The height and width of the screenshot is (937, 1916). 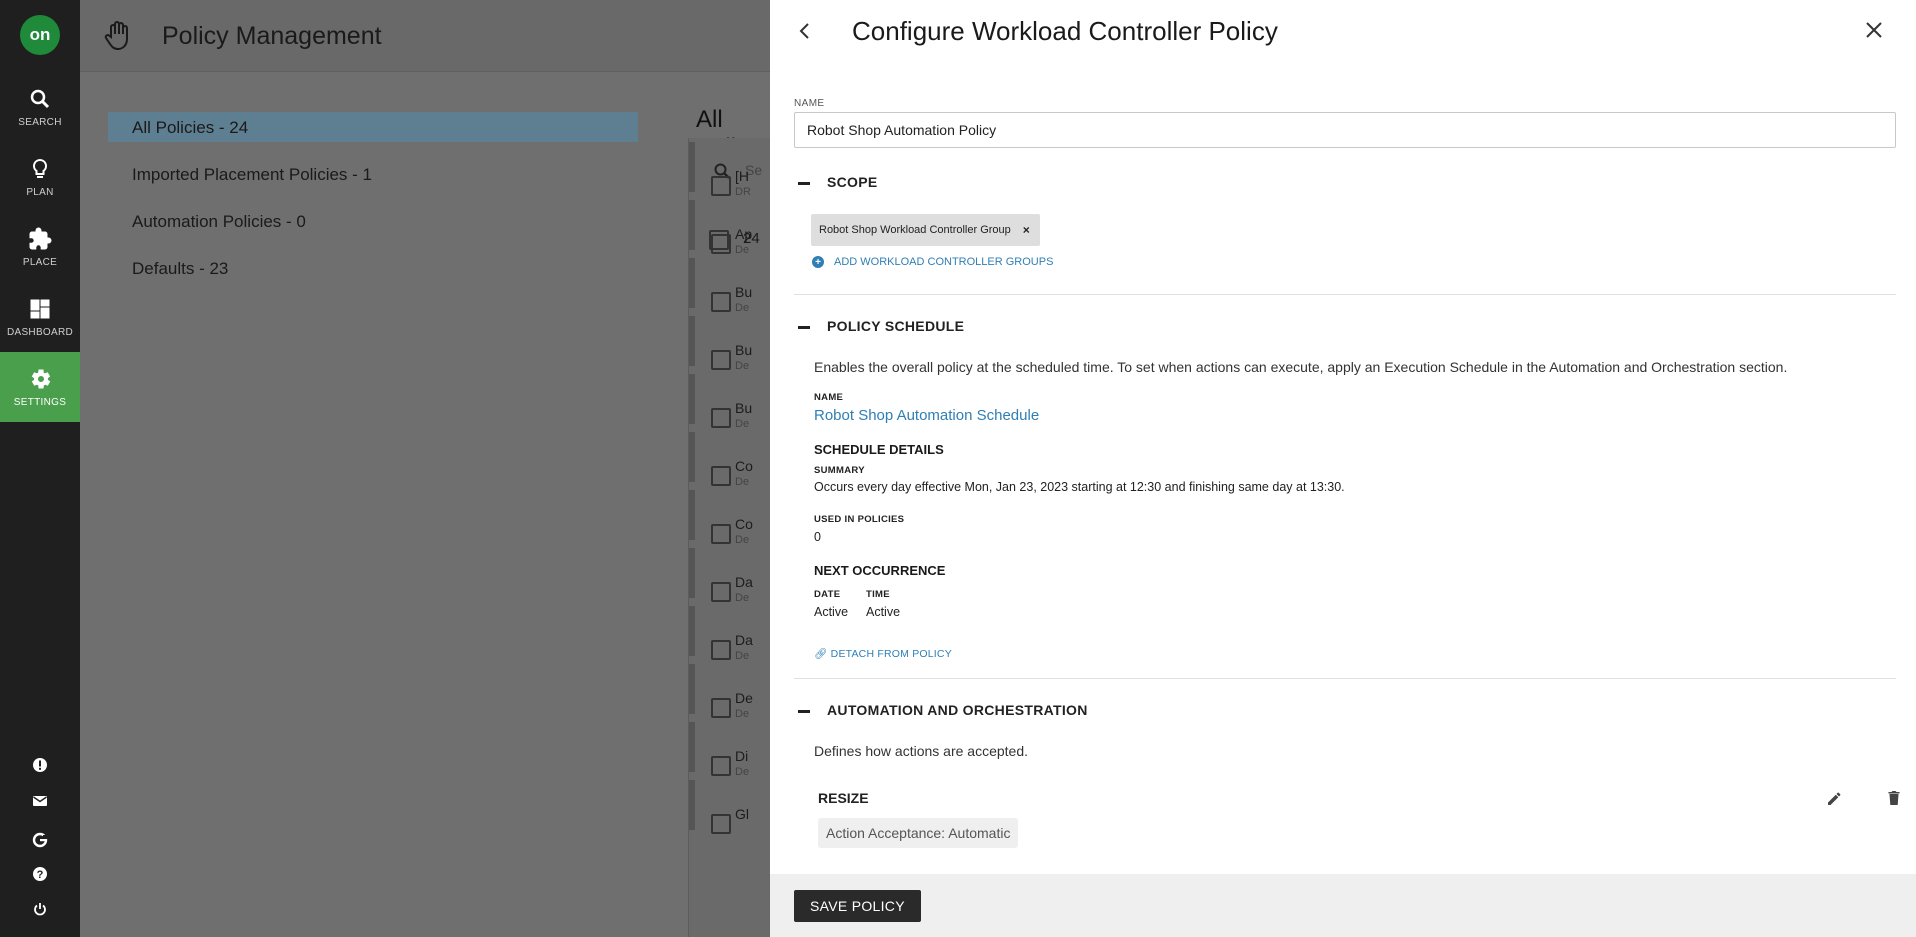 I want to click on resize-title: RESIZE, so click(x=843, y=798).